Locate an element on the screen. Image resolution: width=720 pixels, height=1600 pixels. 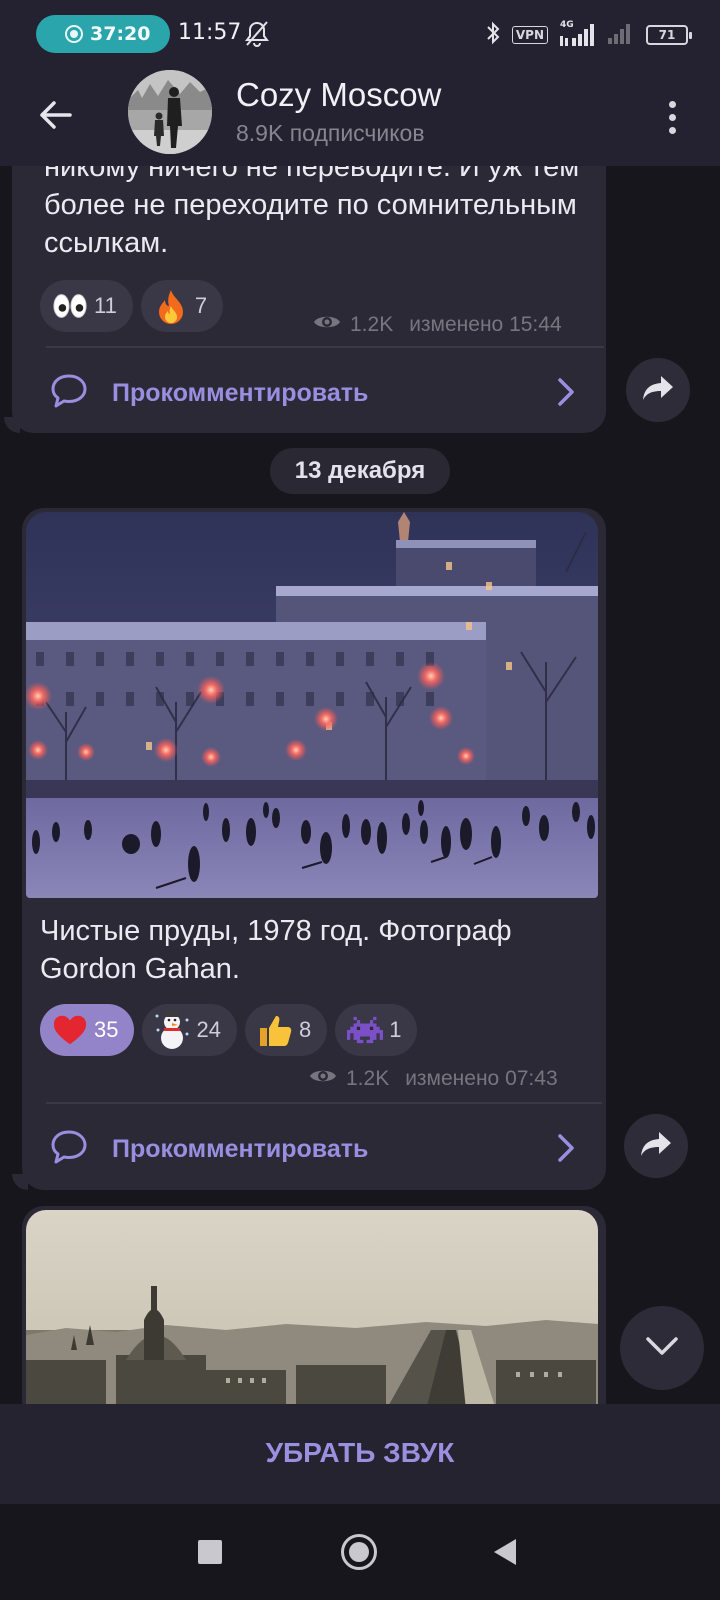
reaction-count: 7 is located at coordinates (201, 305).